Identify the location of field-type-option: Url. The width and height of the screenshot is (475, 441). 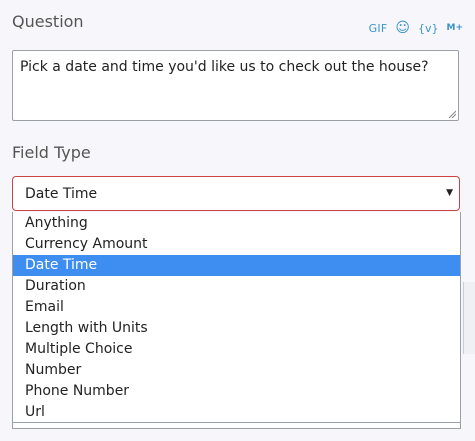
(236, 412).